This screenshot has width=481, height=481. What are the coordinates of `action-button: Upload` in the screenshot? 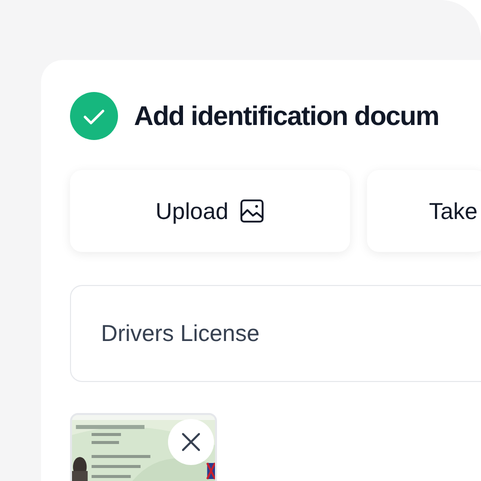 It's located at (210, 211).